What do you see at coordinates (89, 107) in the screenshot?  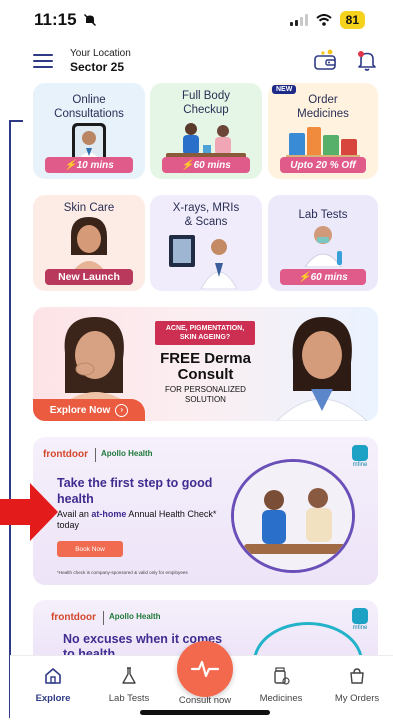 I see `tile-title: Online Consultations` at bounding box center [89, 107].